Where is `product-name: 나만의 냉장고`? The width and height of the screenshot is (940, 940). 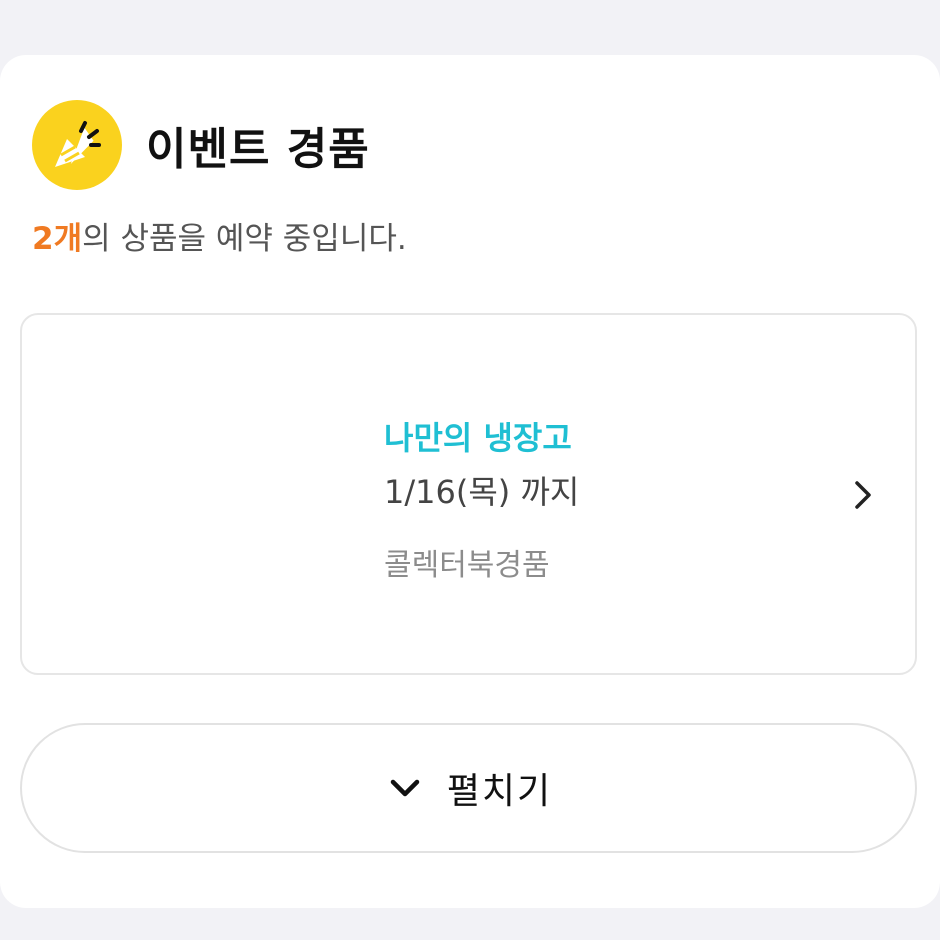 product-name: 나만의 냉장고 is located at coordinates (478, 438).